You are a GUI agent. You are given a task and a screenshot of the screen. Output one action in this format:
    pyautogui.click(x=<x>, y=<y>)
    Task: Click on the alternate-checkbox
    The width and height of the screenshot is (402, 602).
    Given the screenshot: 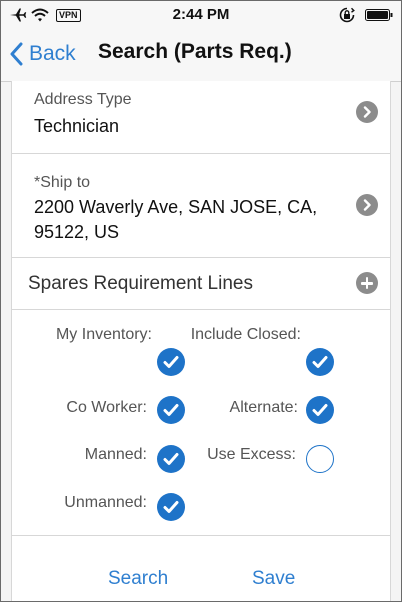 What is the action you would take?
    pyautogui.click(x=320, y=410)
    